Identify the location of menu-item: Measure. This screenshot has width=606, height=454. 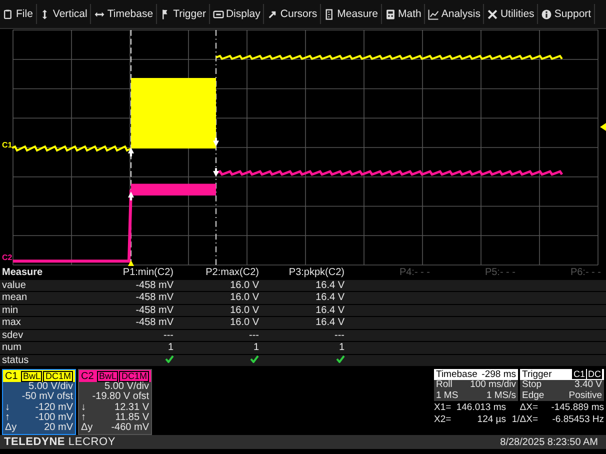
(351, 14).